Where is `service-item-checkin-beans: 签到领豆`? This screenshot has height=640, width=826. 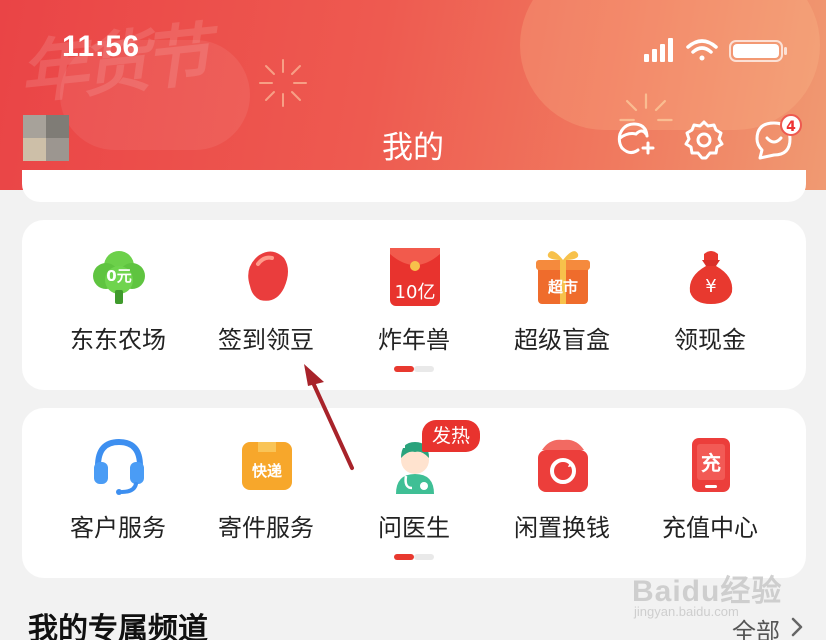 service-item-checkin-beans: 签到领豆 is located at coordinates (266, 301).